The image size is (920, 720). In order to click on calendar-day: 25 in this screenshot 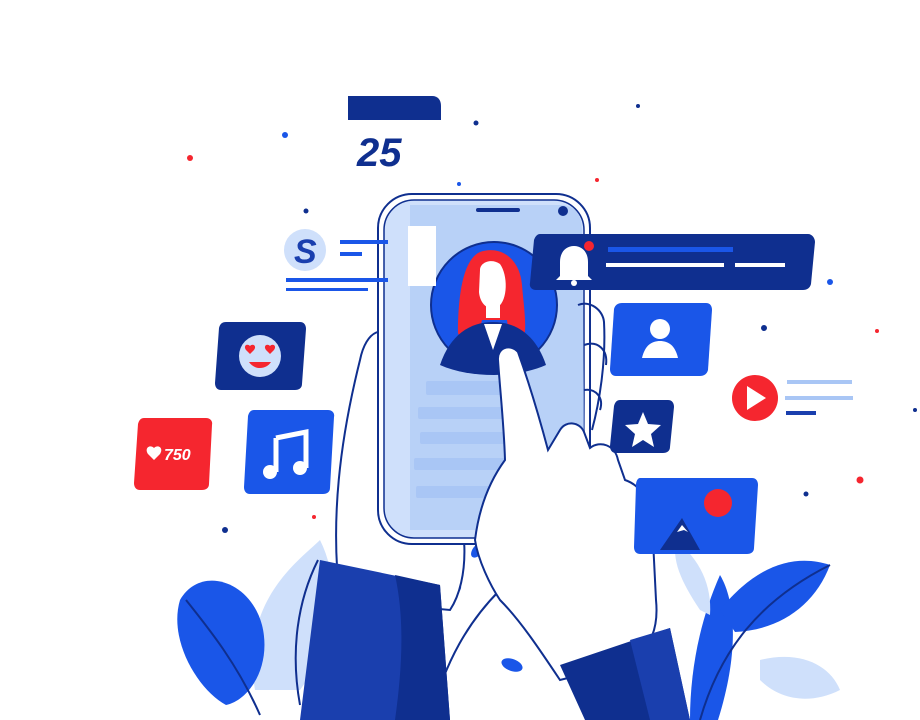, I will do `click(379, 153)`.